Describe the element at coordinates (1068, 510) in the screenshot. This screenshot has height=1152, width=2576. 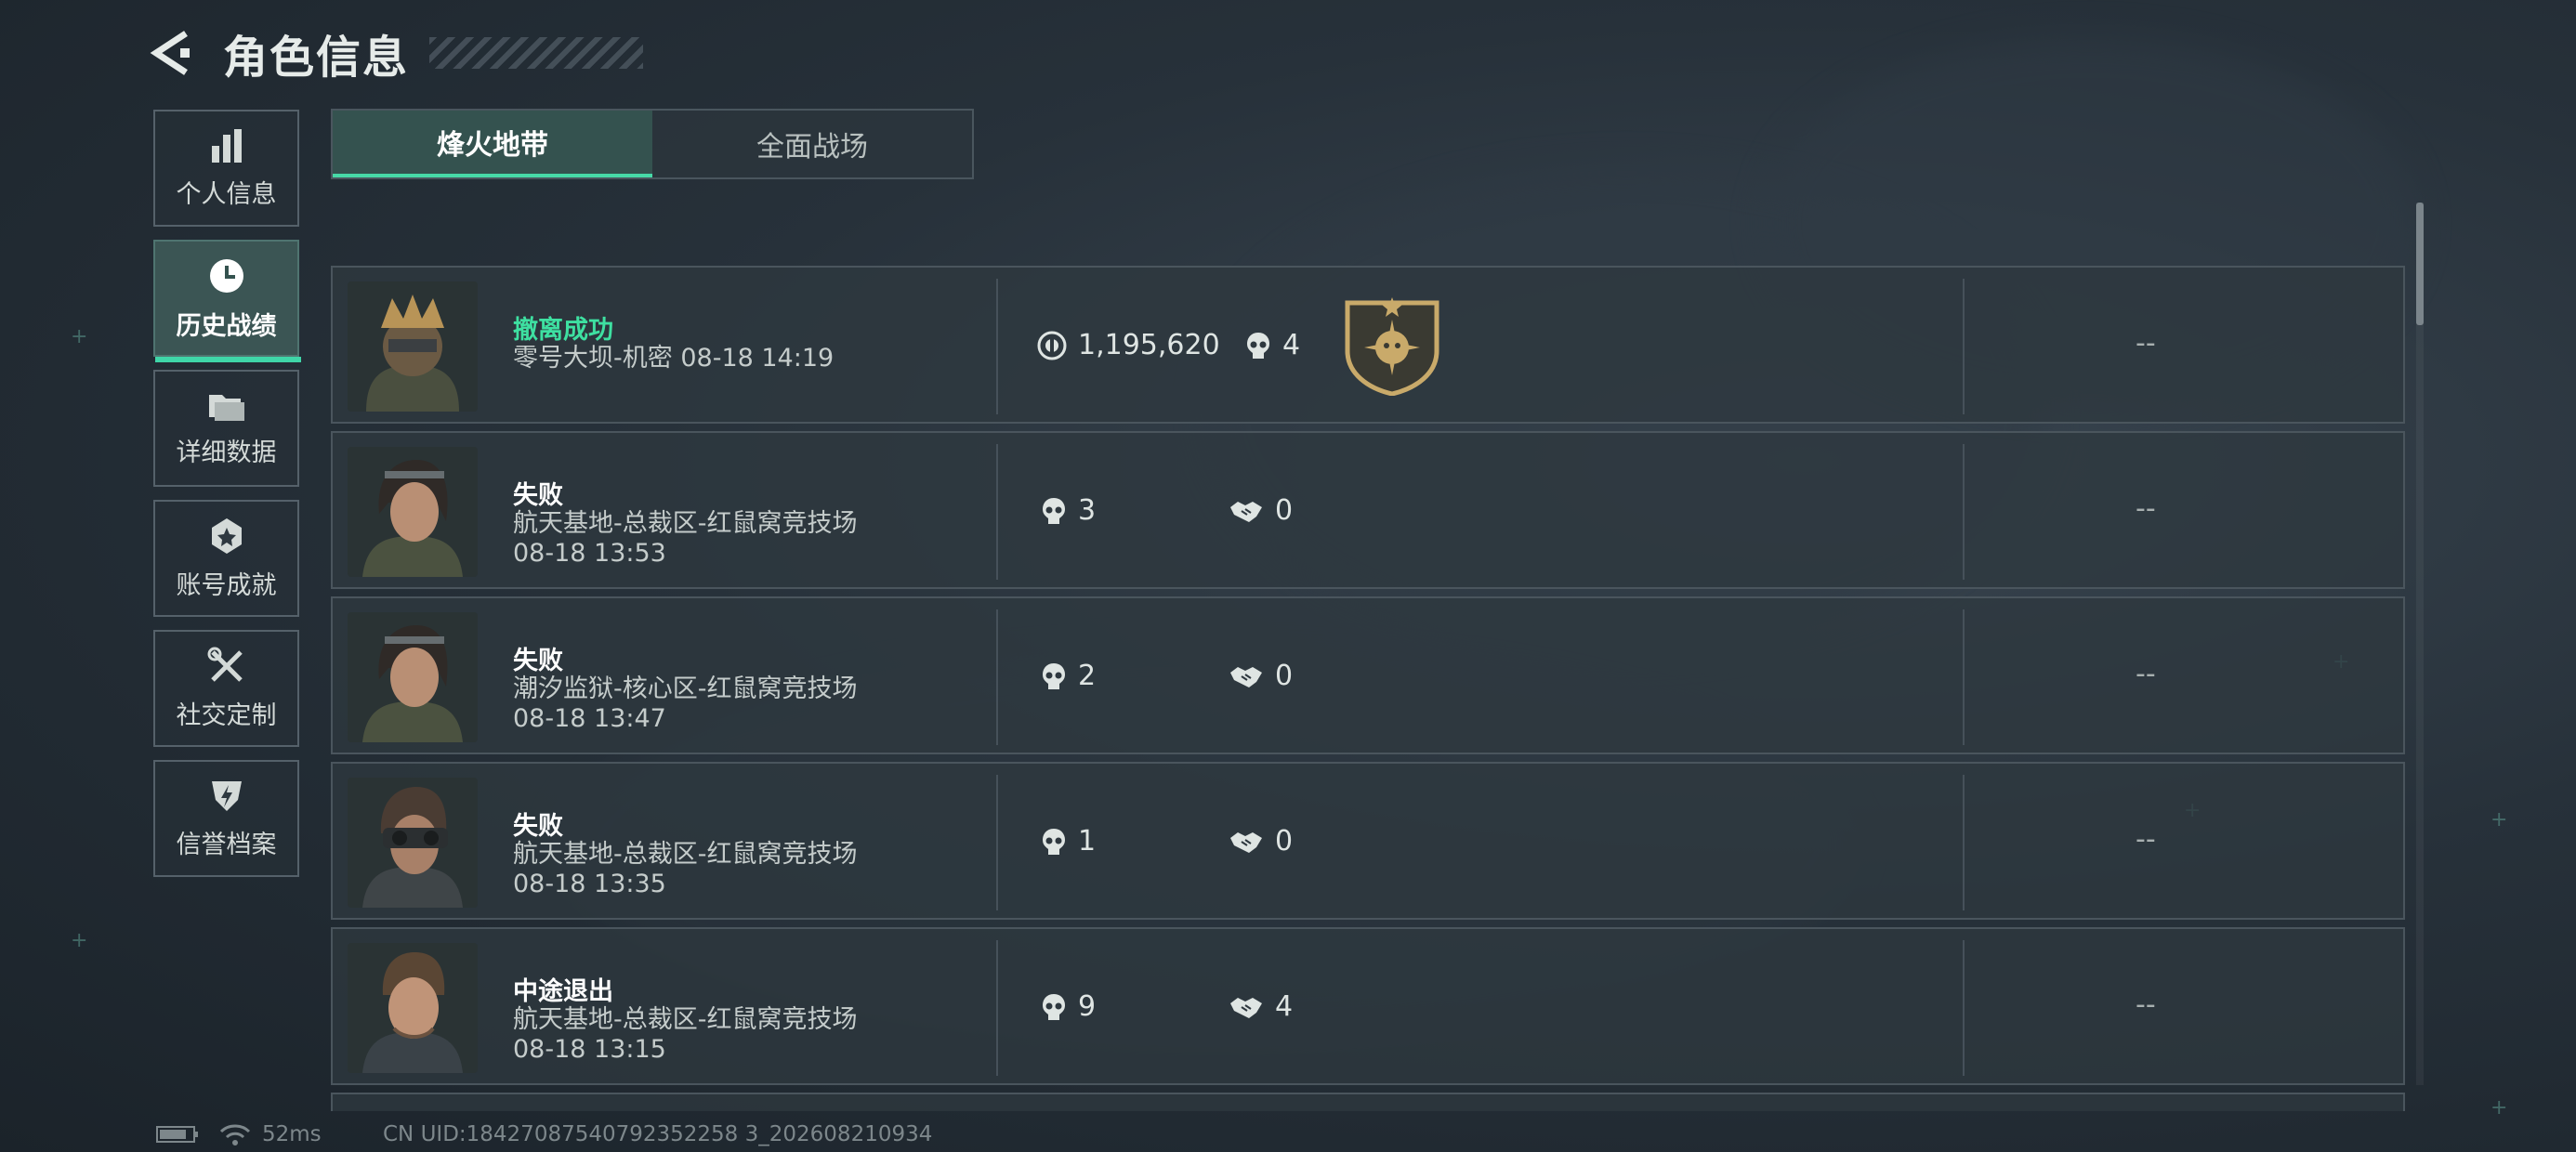
I see `kills-stat: 3` at that location.